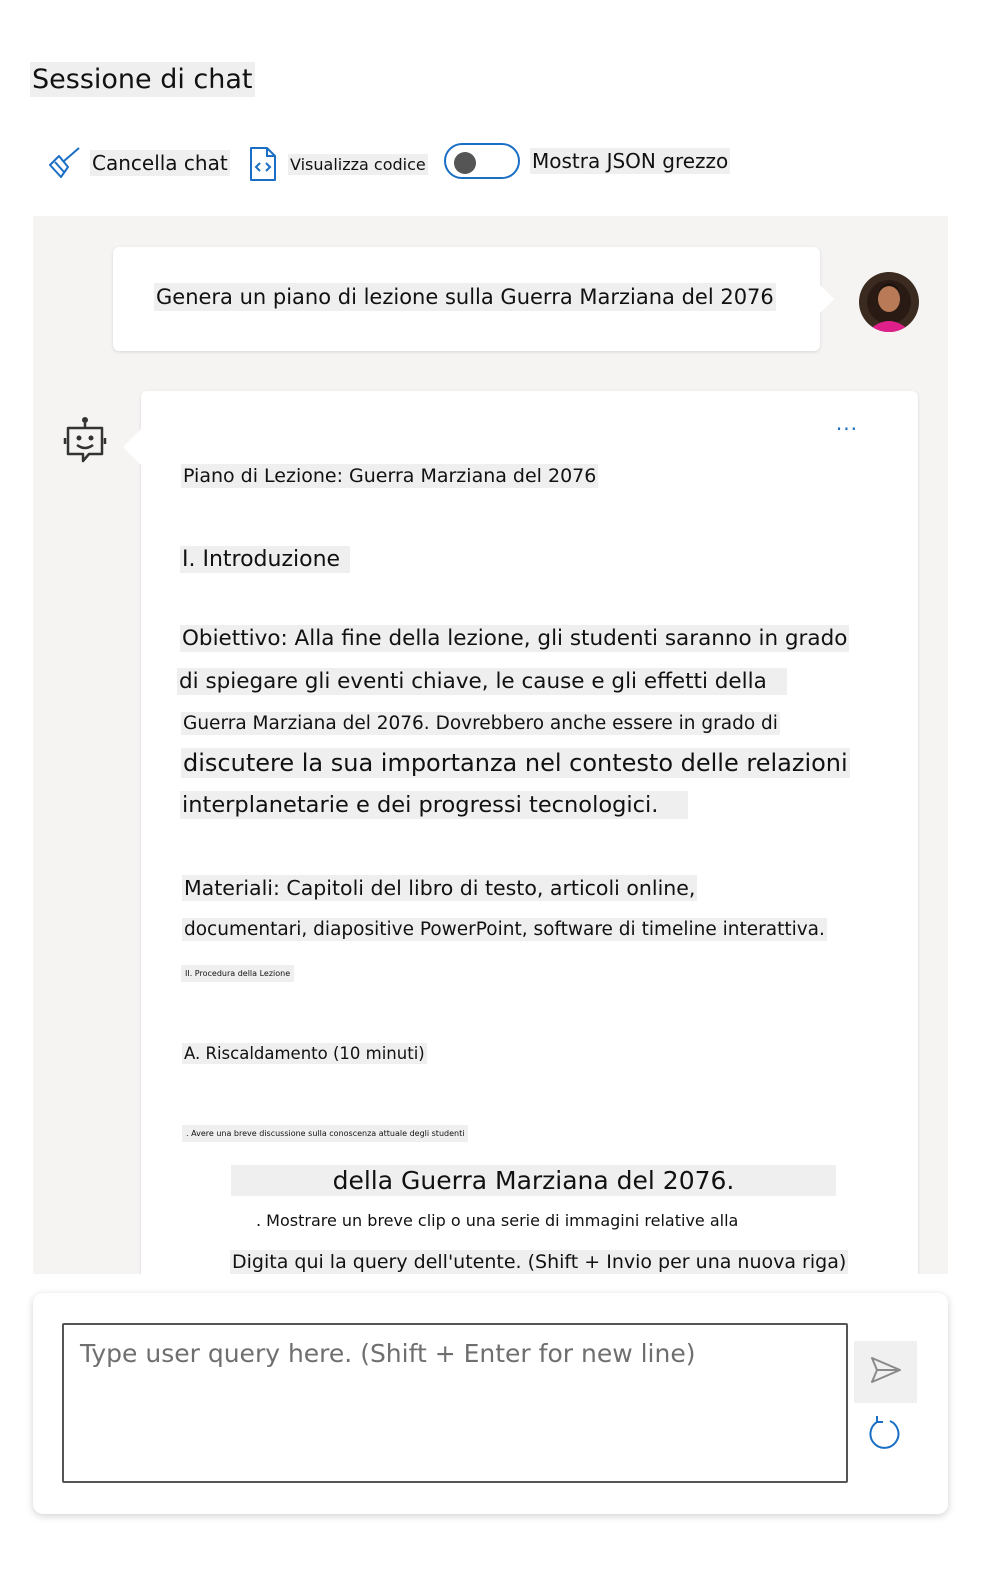  What do you see at coordinates (304, 1053) in the screenshot?
I see `bot-line: A. Riscaldamento (10 minuti)` at bounding box center [304, 1053].